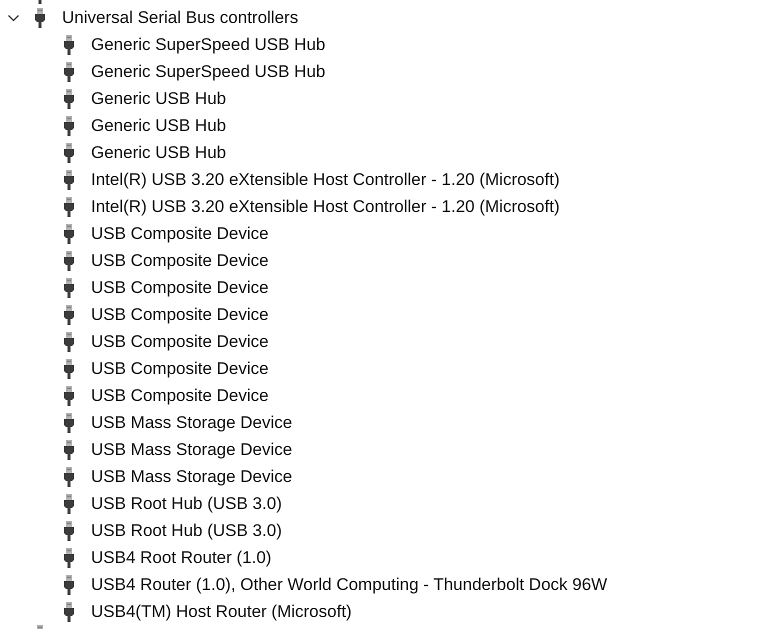 This screenshot has width=763, height=629. What do you see at coordinates (13, 18) in the screenshot?
I see `expand-chevron-icon` at bounding box center [13, 18].